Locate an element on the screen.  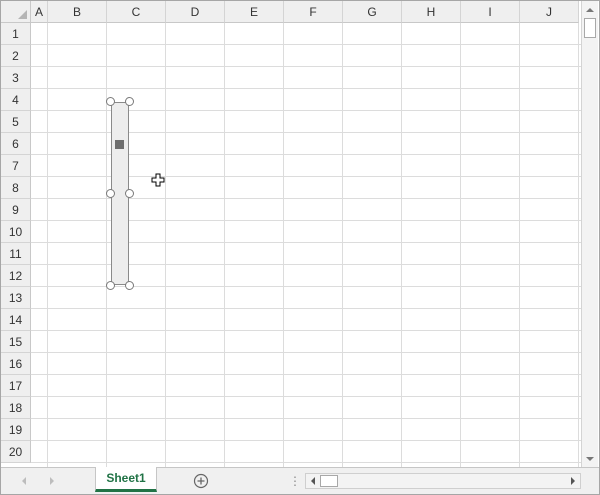
row-header-13: 13 is located at coordinates (16, 298).